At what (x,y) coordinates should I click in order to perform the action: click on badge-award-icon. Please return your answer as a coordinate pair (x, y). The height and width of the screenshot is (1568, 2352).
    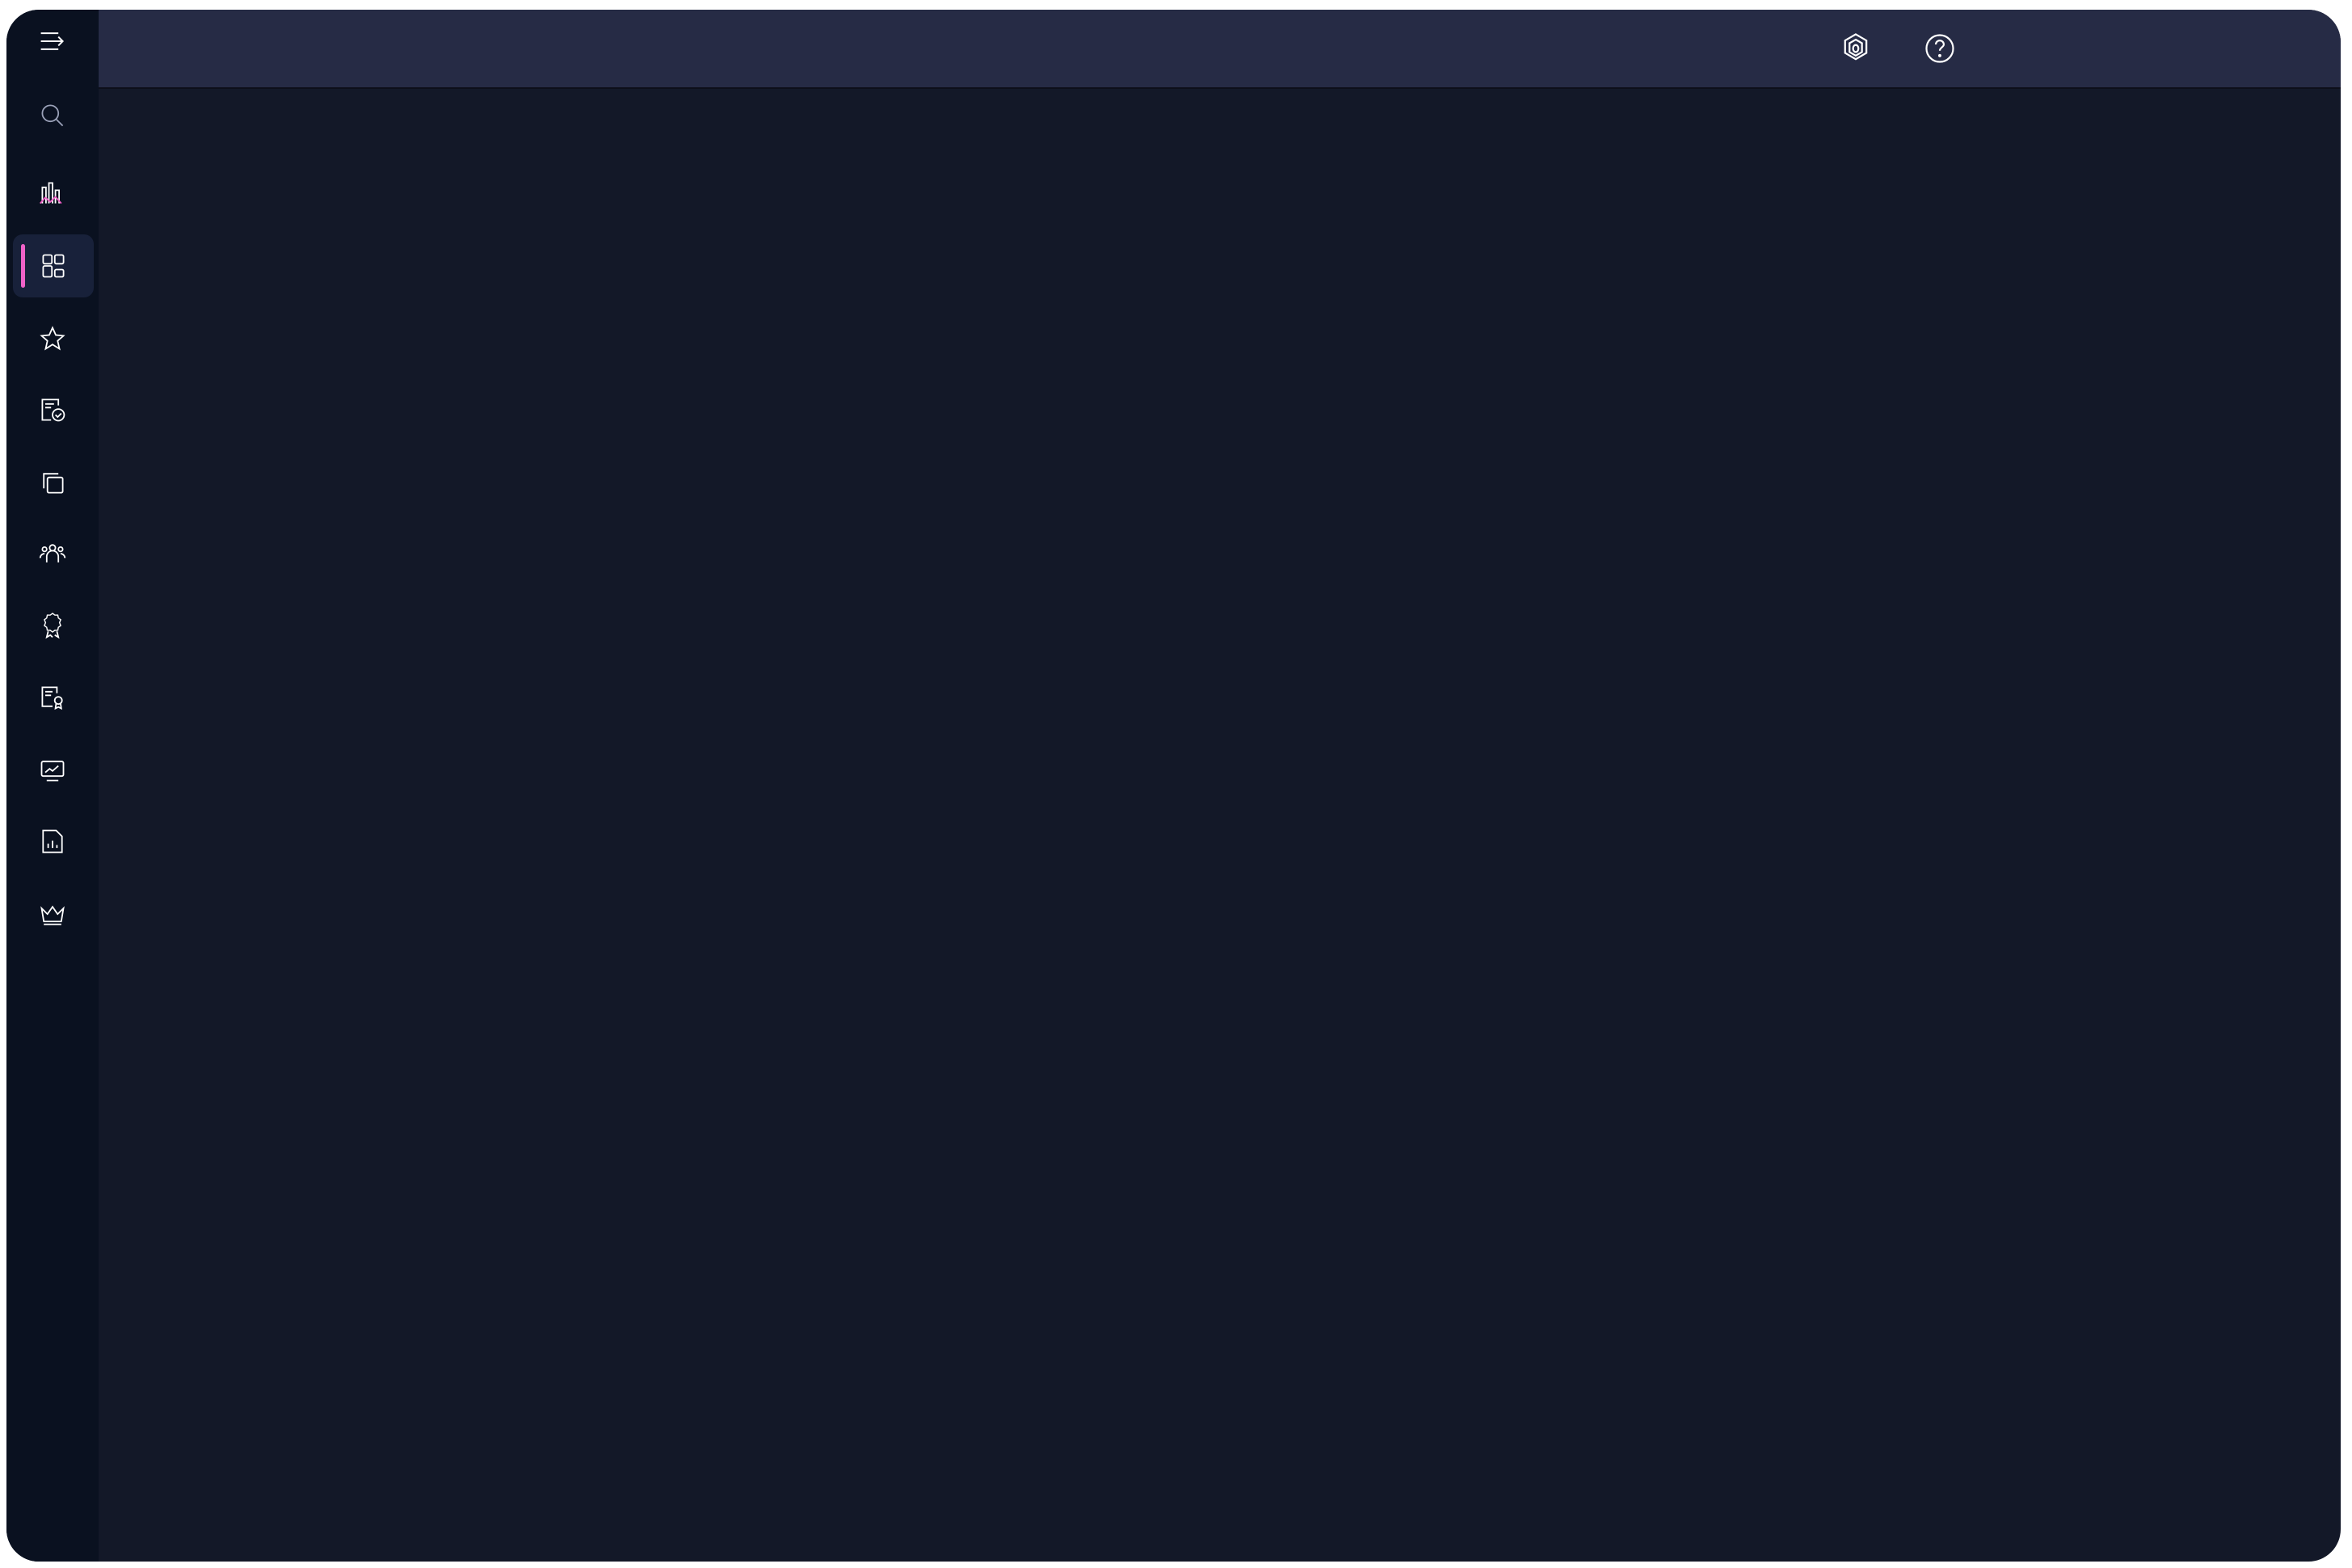
    Looking at the image, I should click on (52, 625).